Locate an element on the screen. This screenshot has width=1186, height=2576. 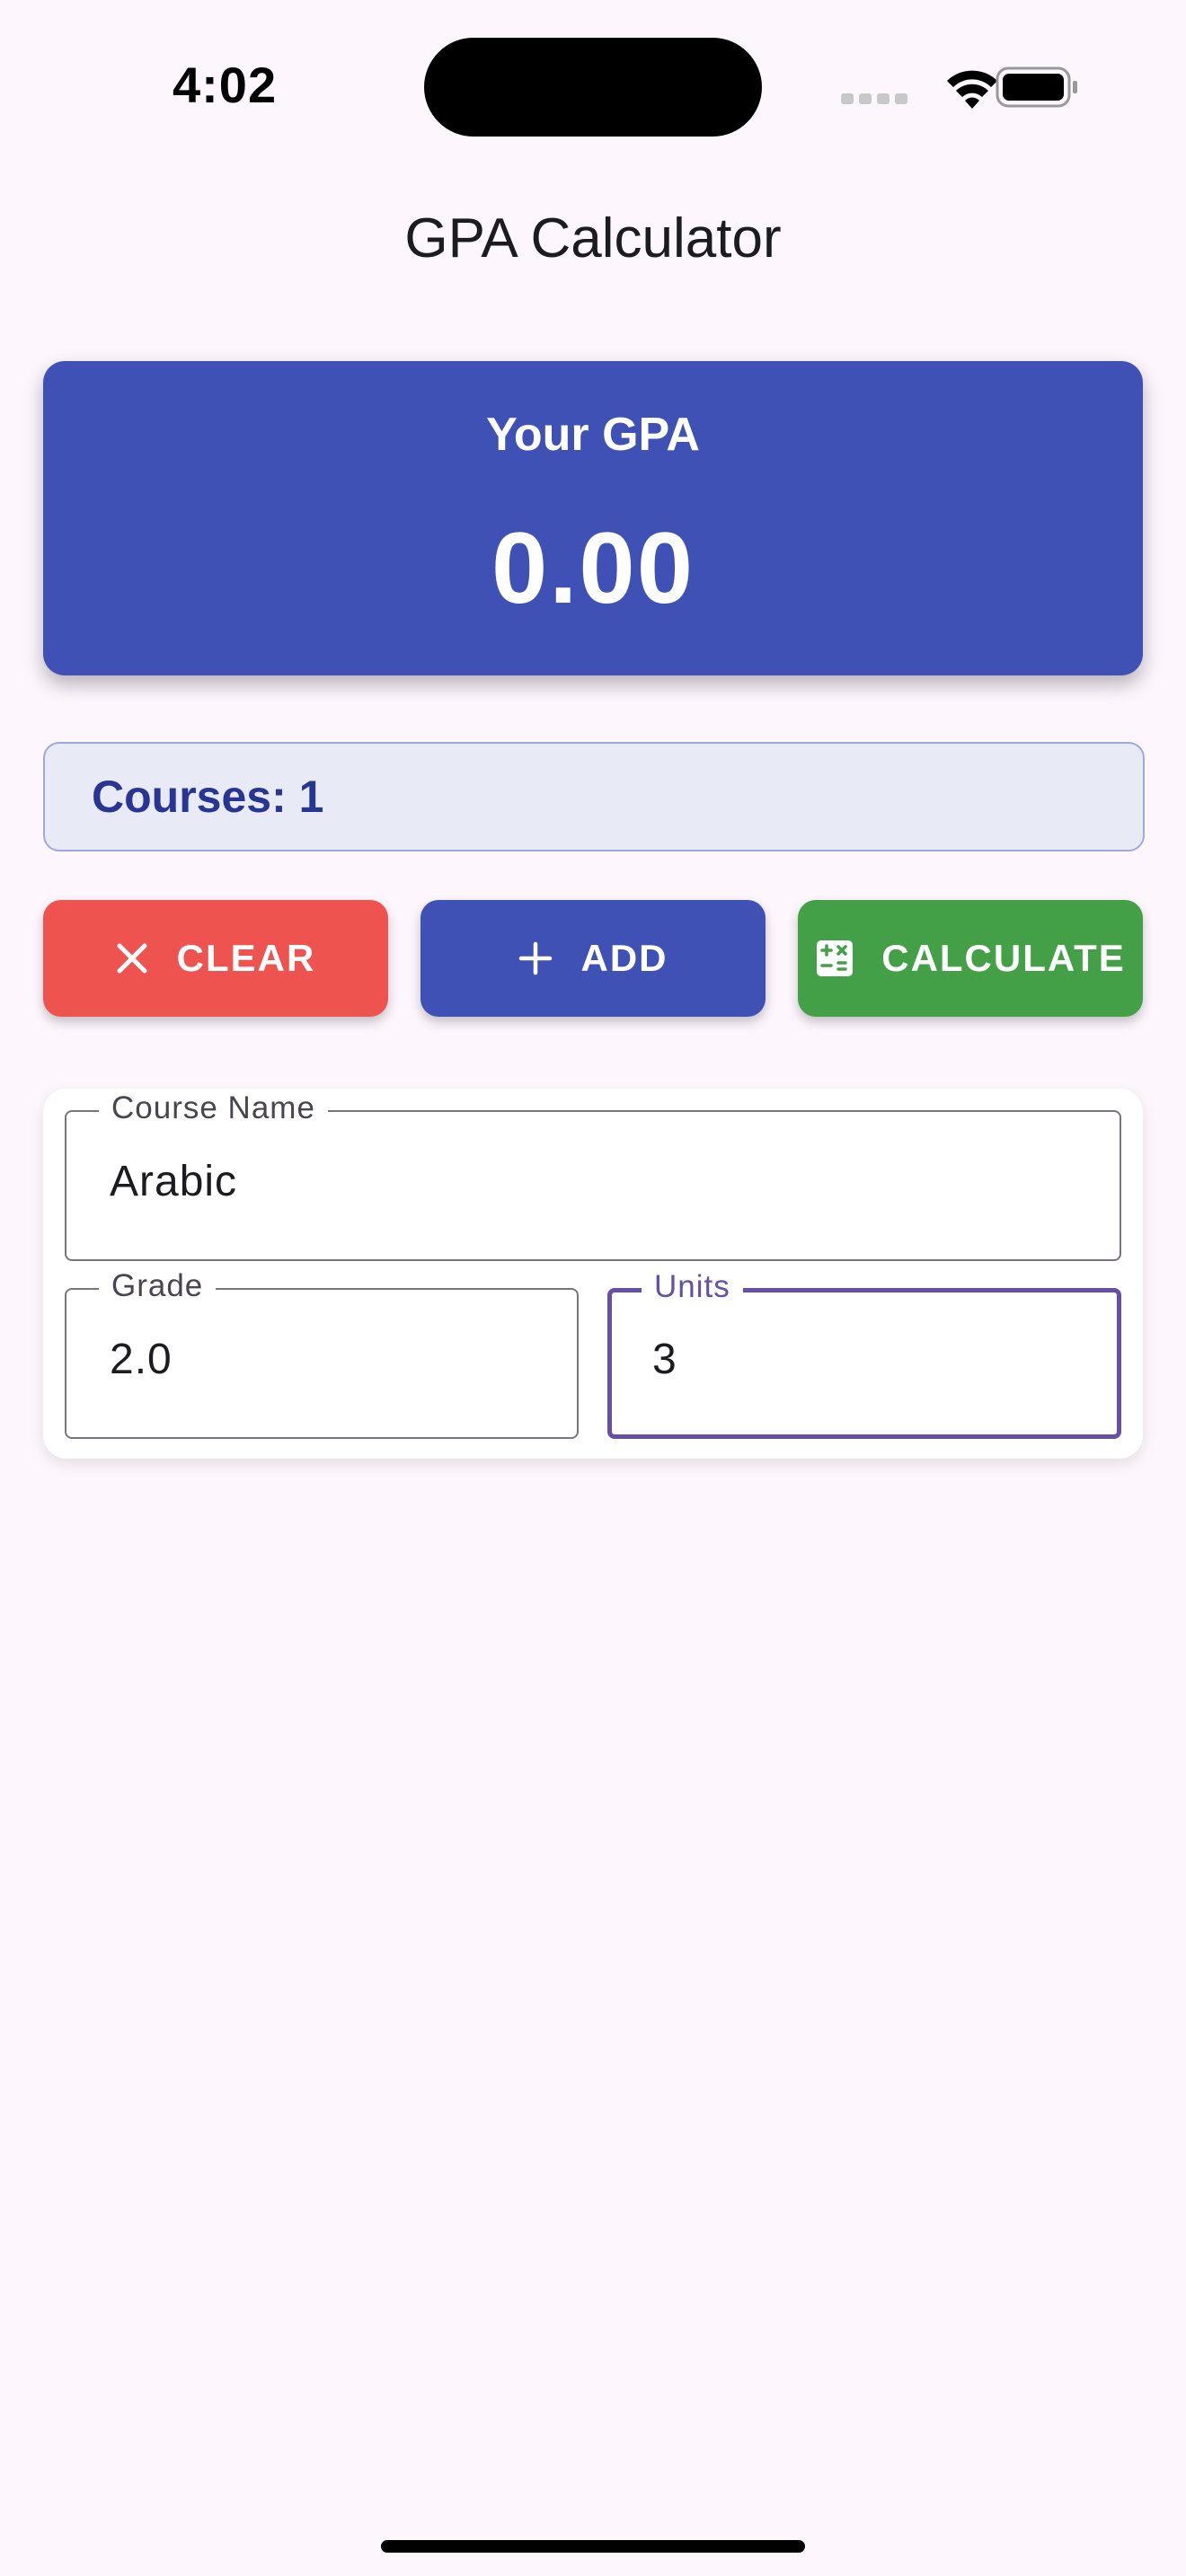
home-indicator is located at coordinates (593, 2546).